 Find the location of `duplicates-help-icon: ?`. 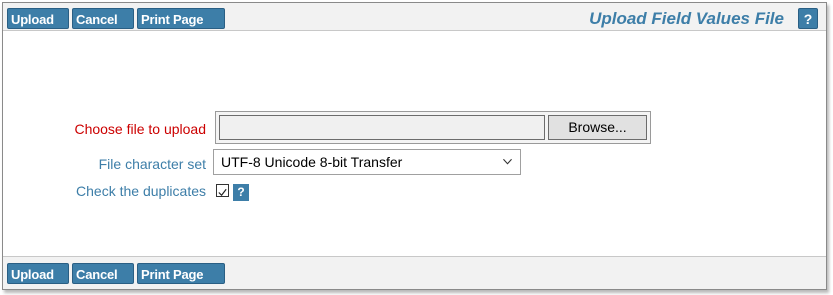

duplicates-help-icon: ? is located at coordinates (241, 192).